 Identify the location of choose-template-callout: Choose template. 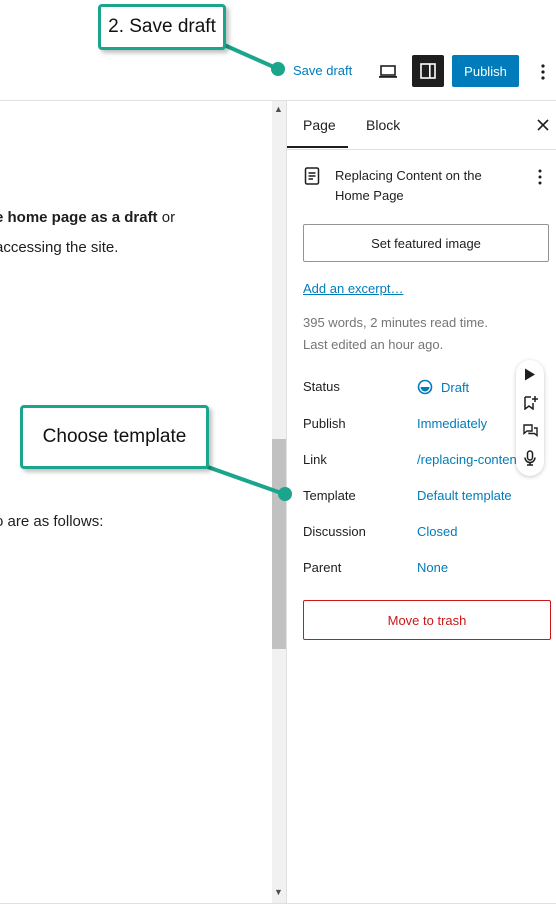
(114, 437).